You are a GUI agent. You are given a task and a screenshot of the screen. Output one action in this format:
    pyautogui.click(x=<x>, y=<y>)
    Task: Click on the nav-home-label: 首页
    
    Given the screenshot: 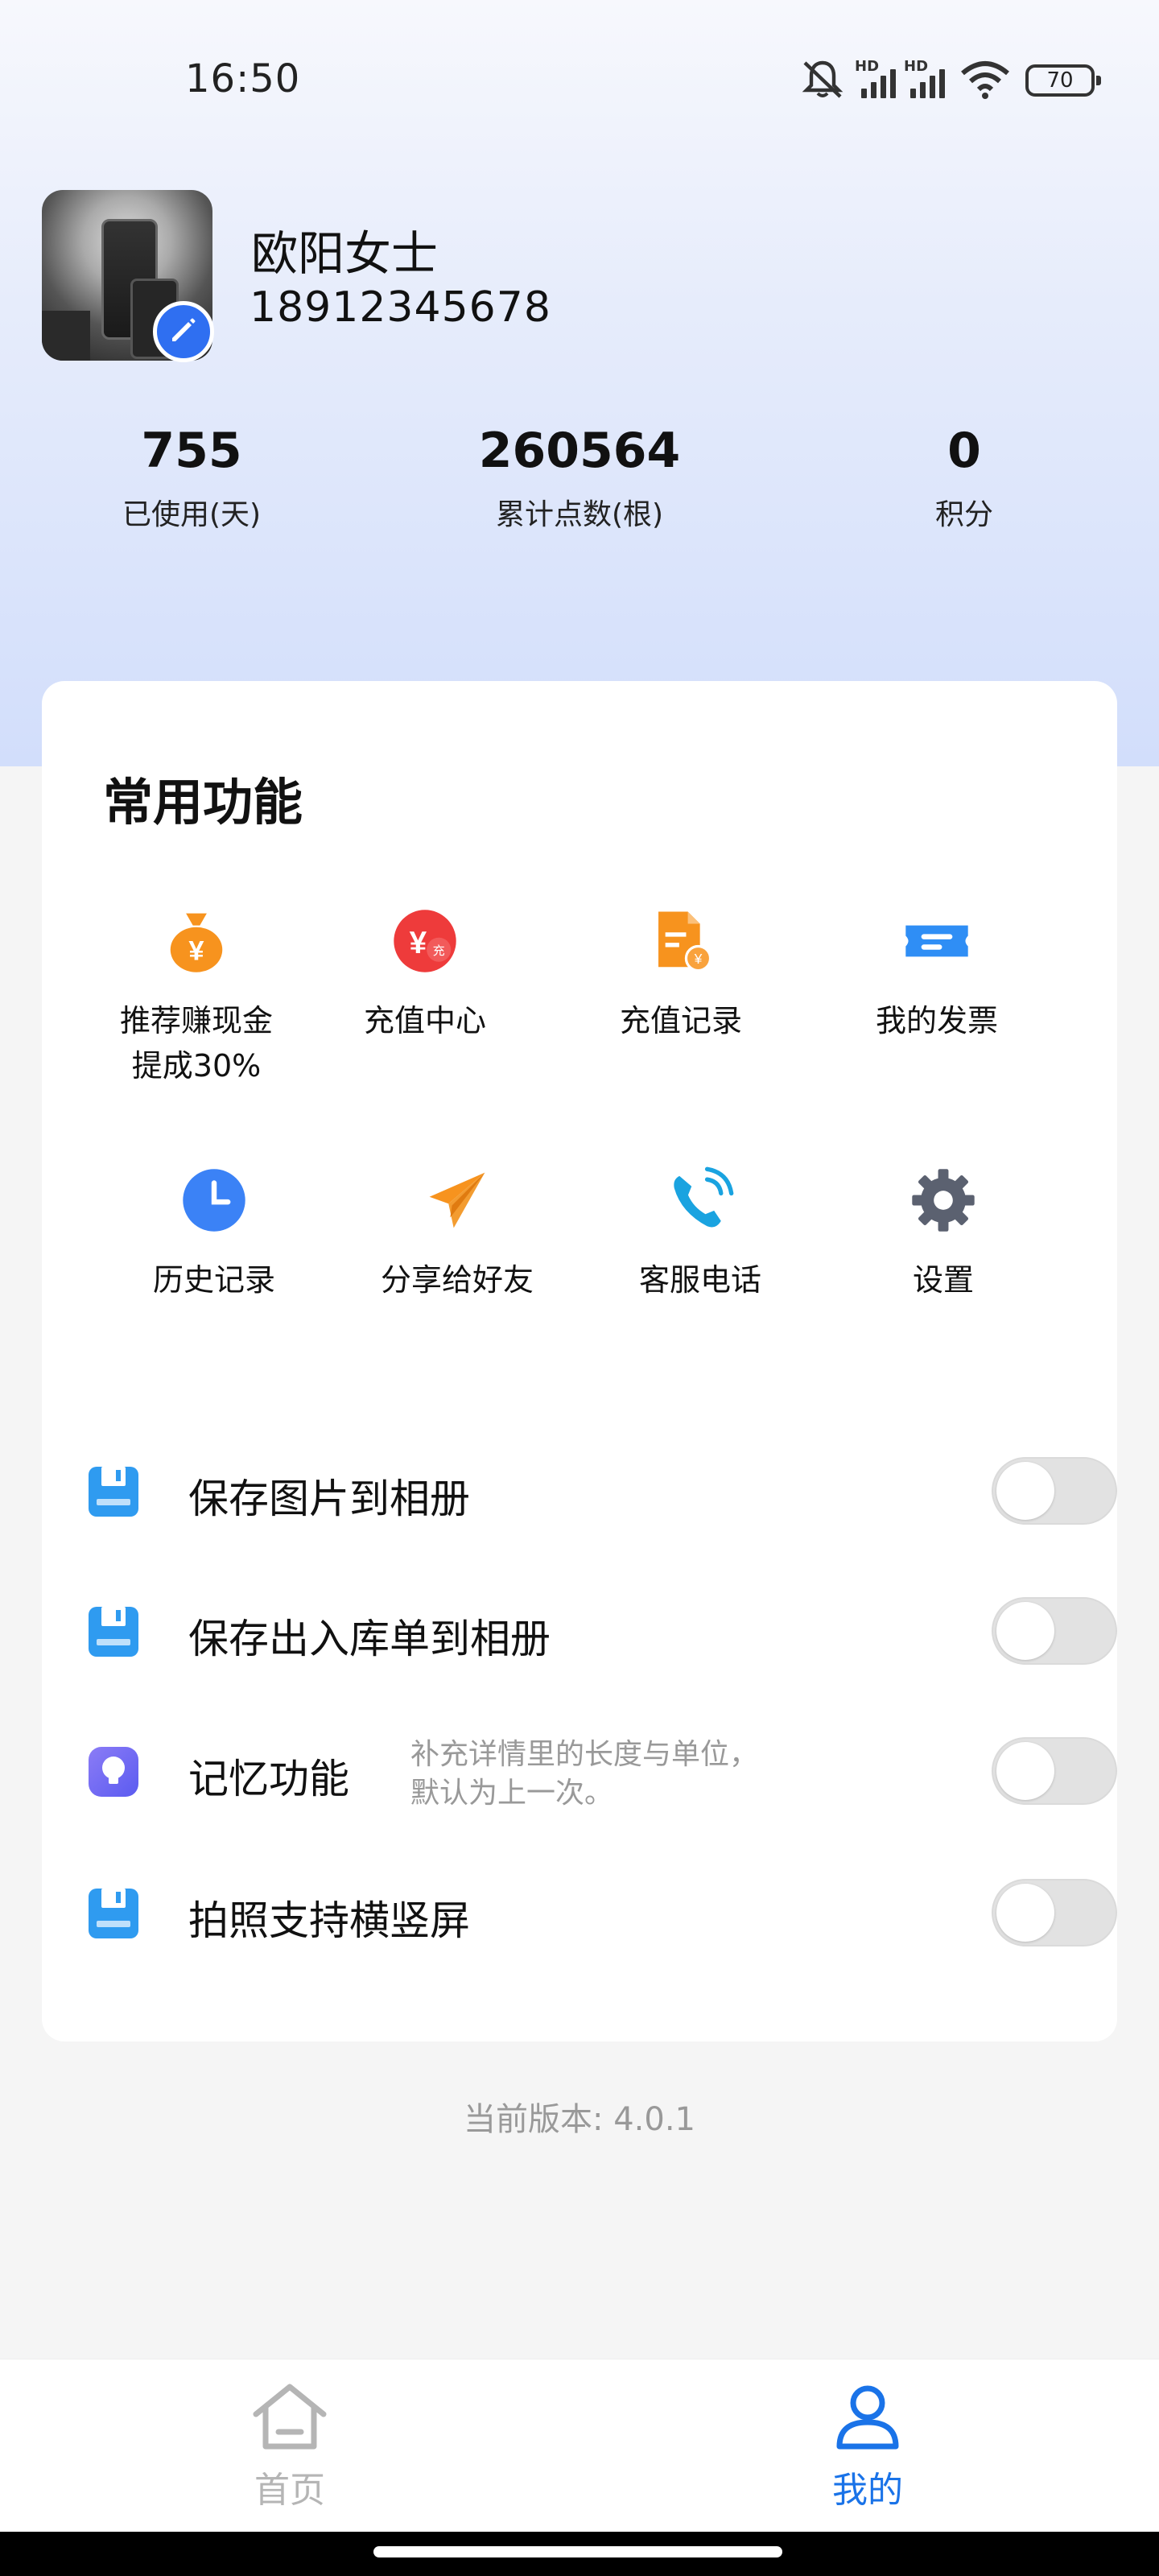 What is the action you would take?
    pyautogui.click(x=289, y=2490)
    